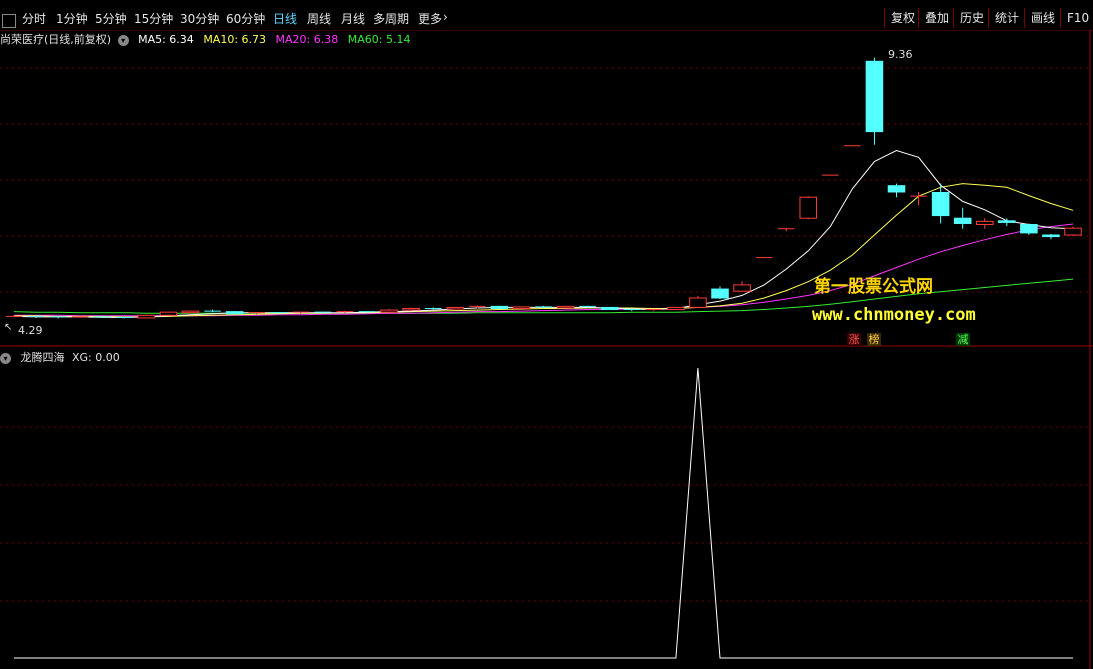  I want to click on high-price-label: 9.36, so click(900, 54).